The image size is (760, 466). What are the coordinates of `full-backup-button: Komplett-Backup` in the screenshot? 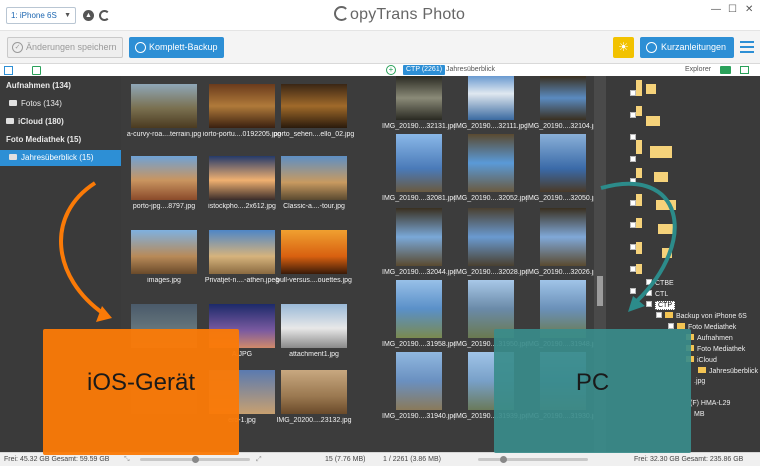 It's located at (176, 47).